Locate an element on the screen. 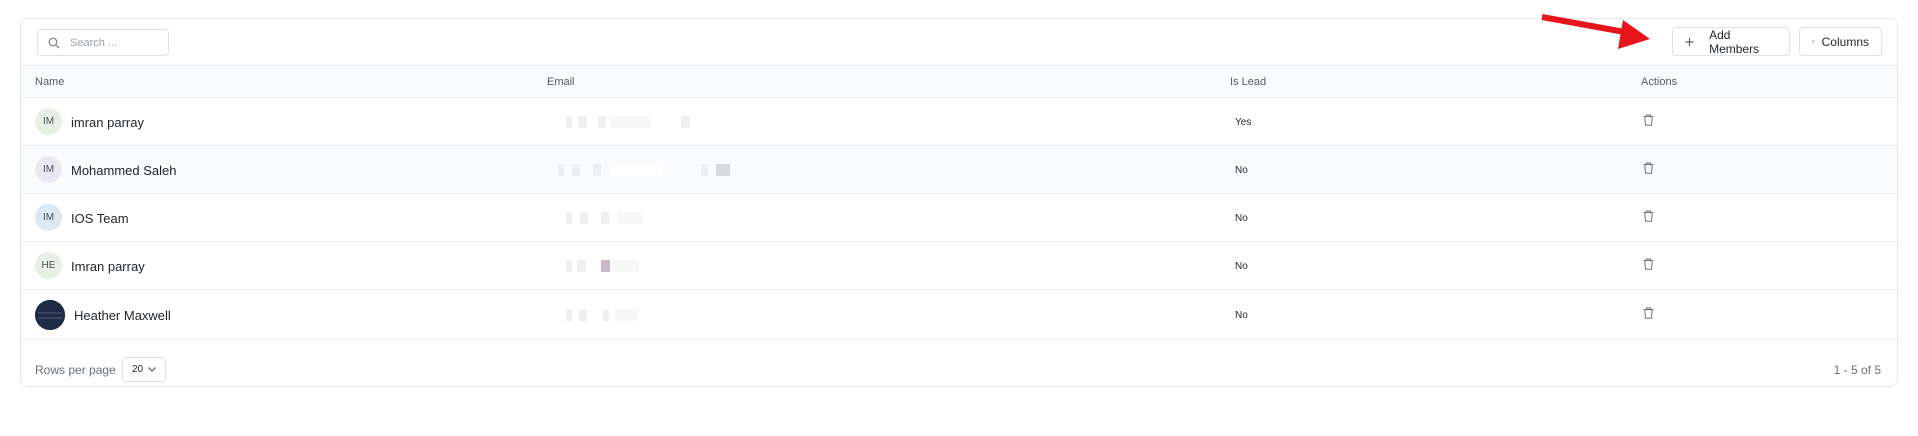 The width and height of the screenshot is (1918, 436). columns-button: Columns is located at coordinates (1840, 41).